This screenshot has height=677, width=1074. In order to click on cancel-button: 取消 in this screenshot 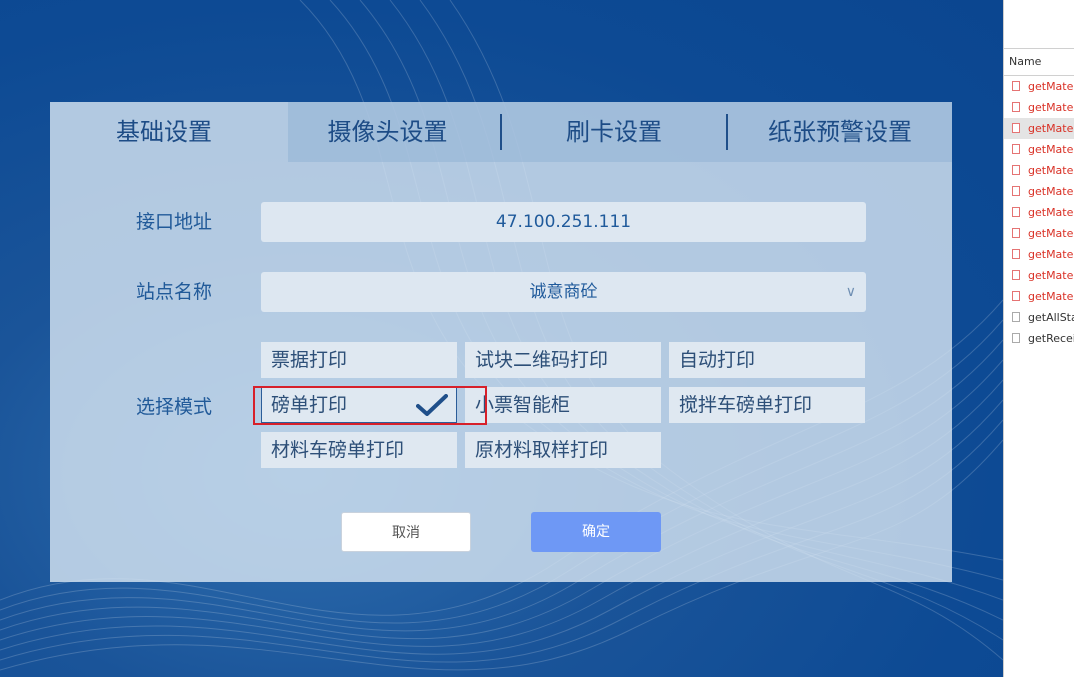, I will do `click(406, 532)`.